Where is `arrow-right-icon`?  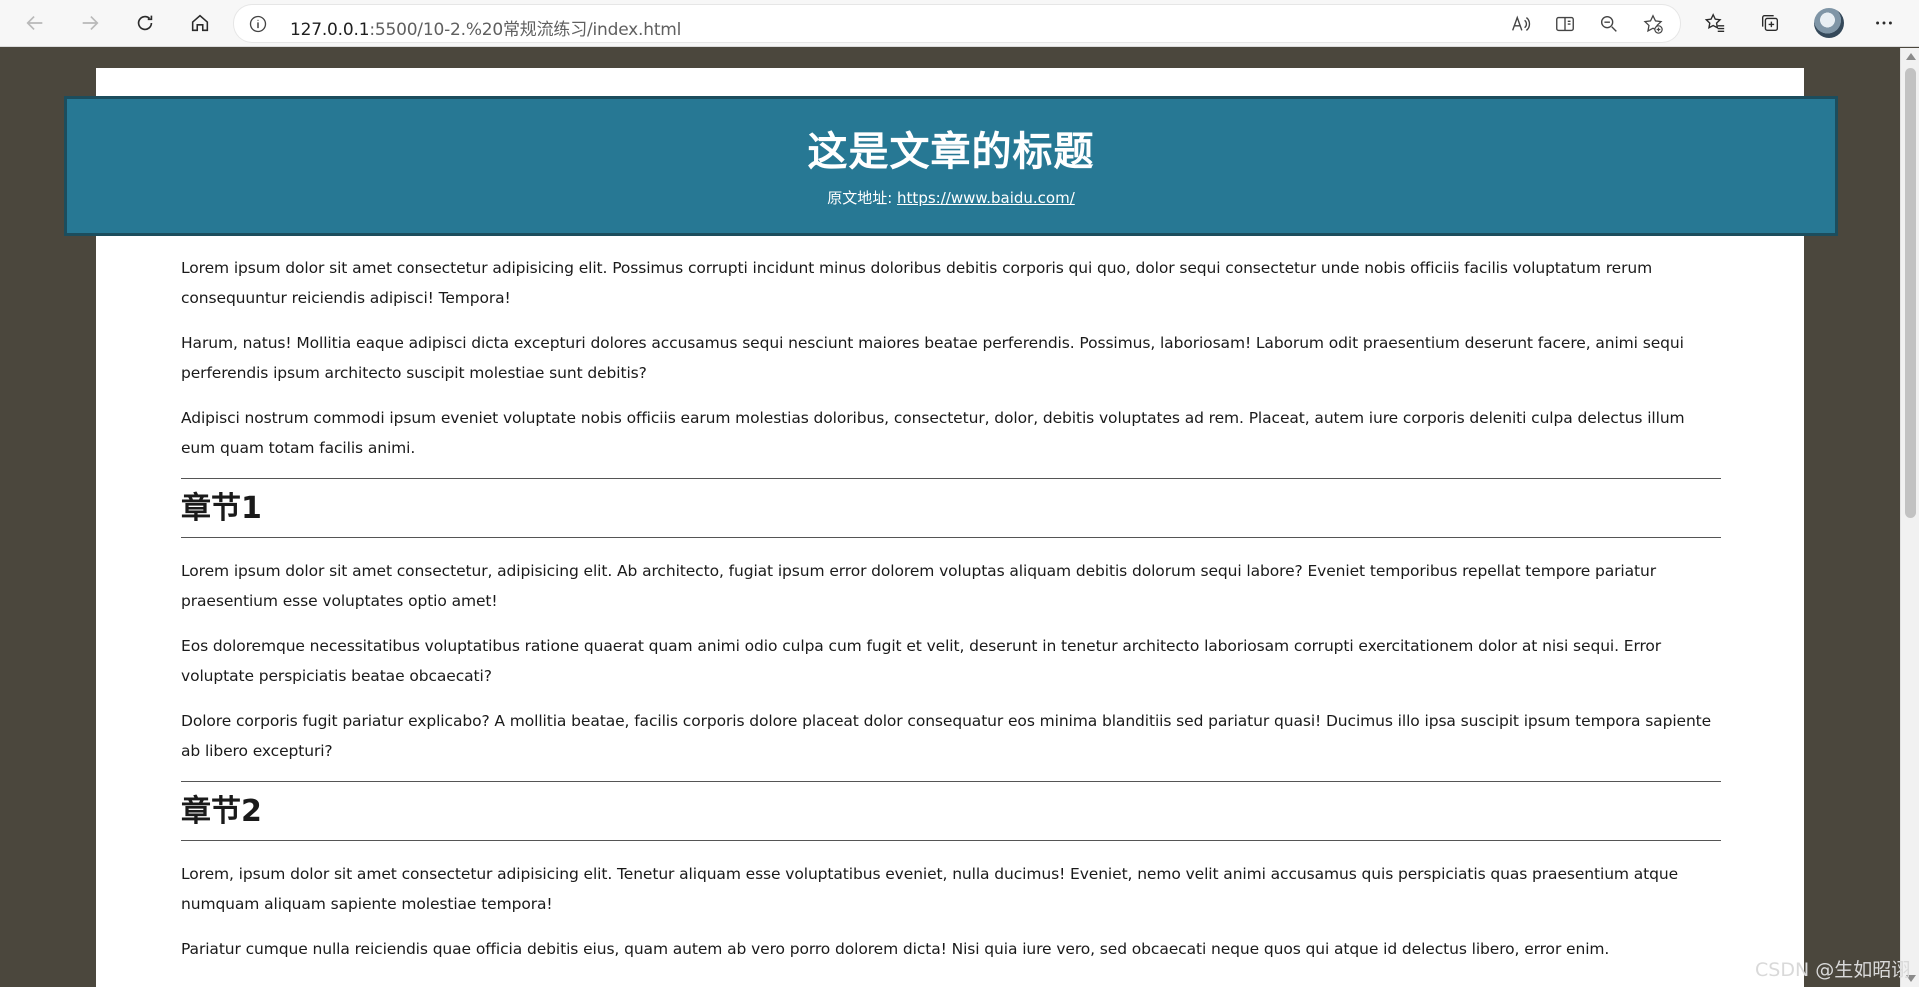
arrow-right-icon is located at coordinates (90, 23).